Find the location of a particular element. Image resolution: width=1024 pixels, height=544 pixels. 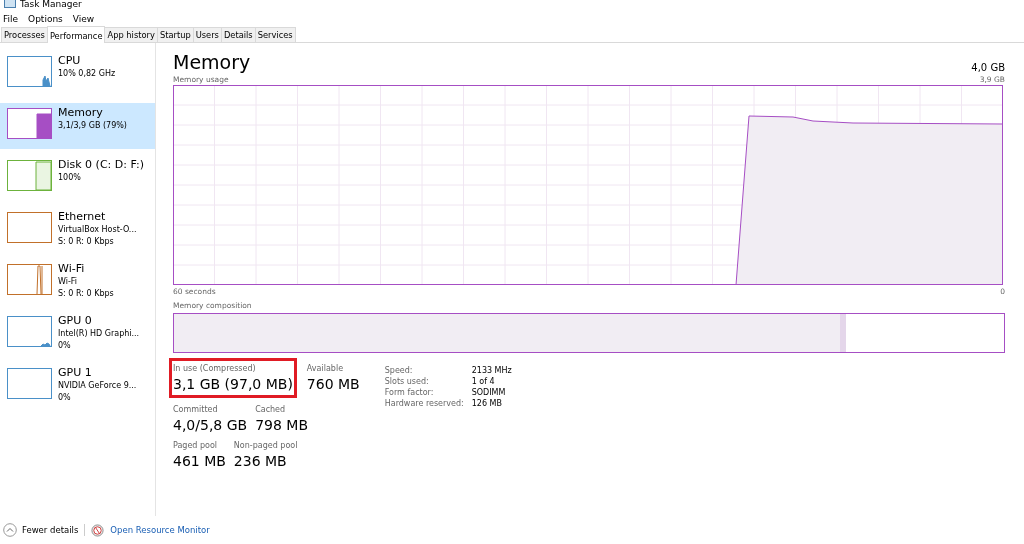

sidebar-item: GPU 1 NVIDIA GeForce 9... 0% is located at coordinates (77, 386).